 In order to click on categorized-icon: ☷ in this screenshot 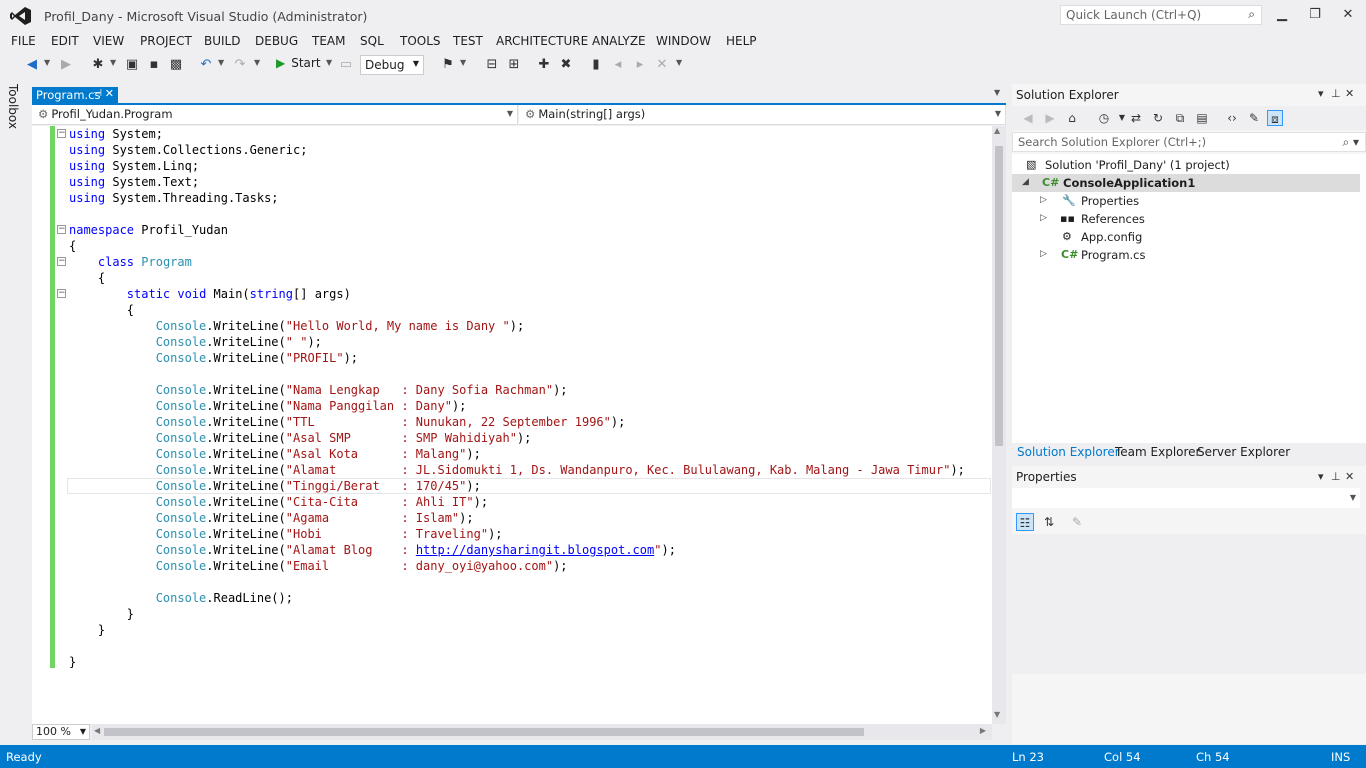, I will do `click(1025, 522)`.